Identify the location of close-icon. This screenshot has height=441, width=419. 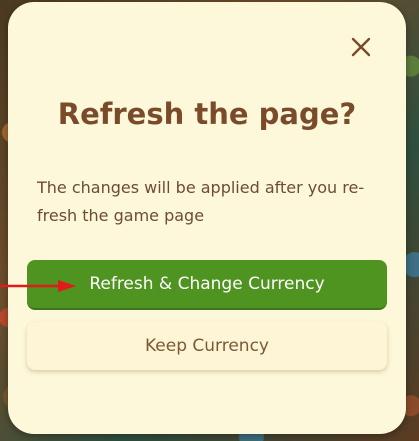
(361, 47).